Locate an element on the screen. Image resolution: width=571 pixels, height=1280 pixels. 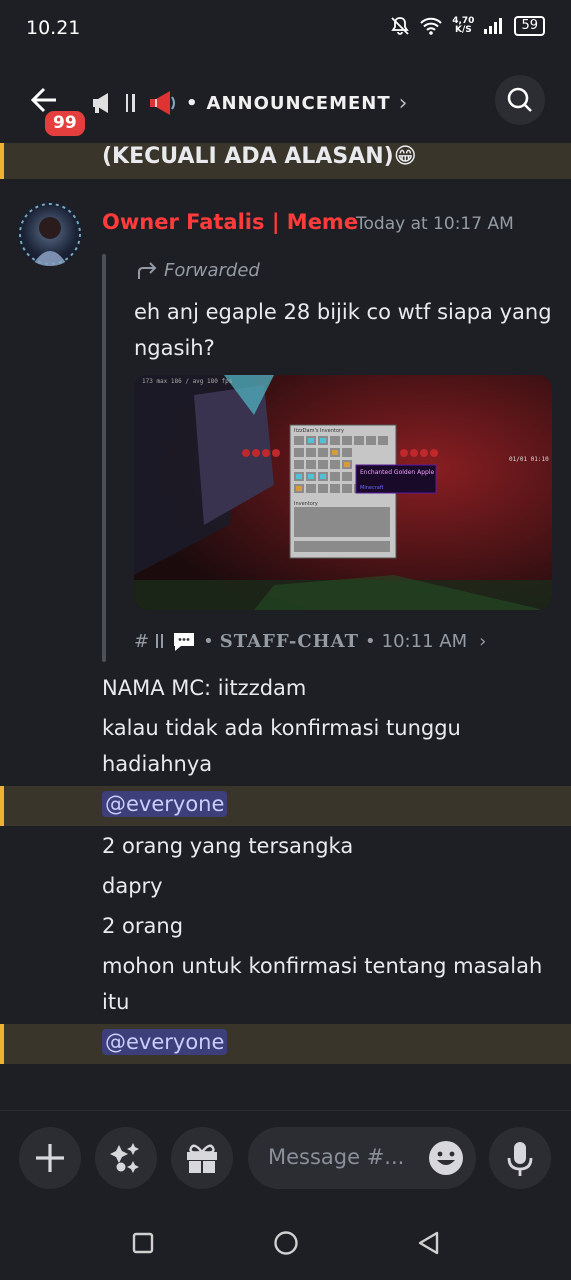
apps-sparkle-icon is located at coordinates (124, 1158).